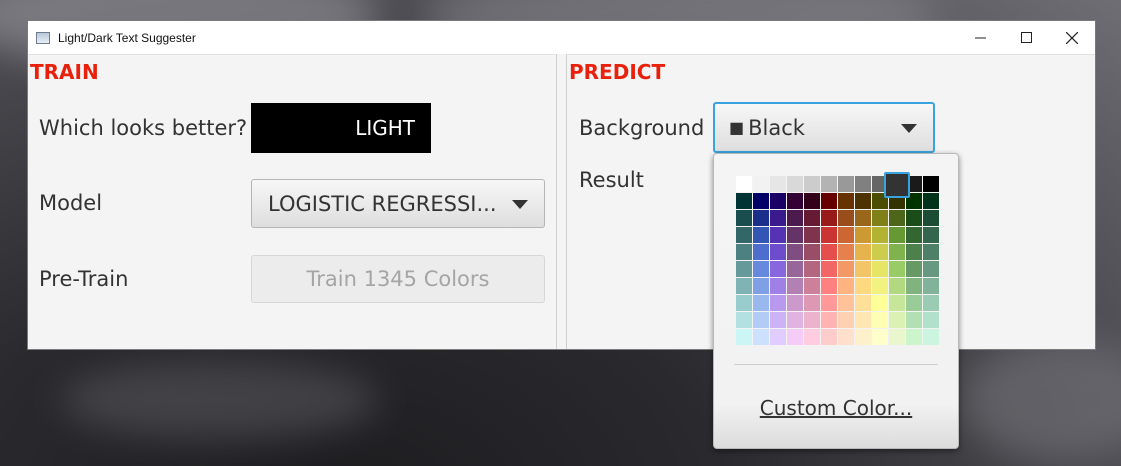 This screenshot has width=1121, height=466. Describe the element at coordinates (897, 185) in the screenshot. I see `selected-color-swatch` at that location.